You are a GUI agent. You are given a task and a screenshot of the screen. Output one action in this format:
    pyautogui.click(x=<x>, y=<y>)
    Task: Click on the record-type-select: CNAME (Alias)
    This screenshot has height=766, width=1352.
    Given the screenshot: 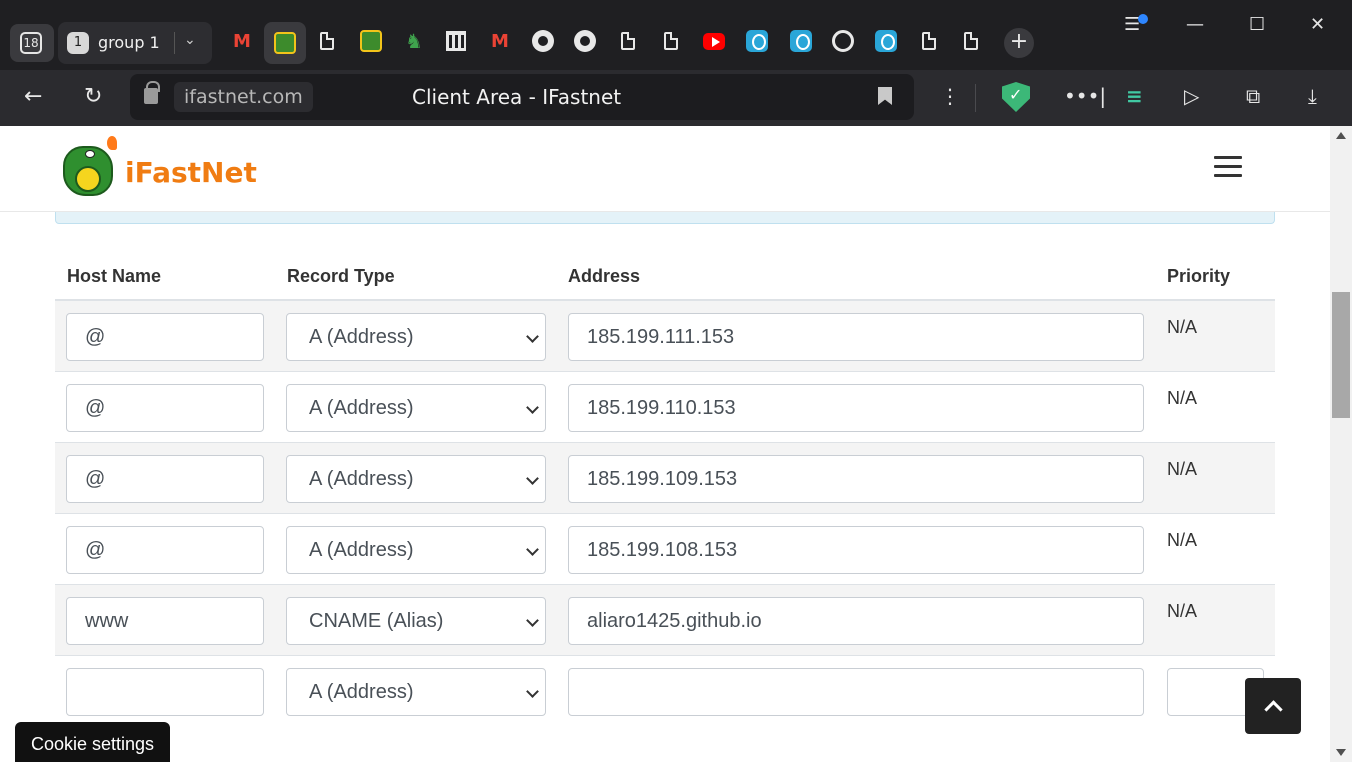 What is the action you would take?
    pyautogui.click(x=416, y=621)
    